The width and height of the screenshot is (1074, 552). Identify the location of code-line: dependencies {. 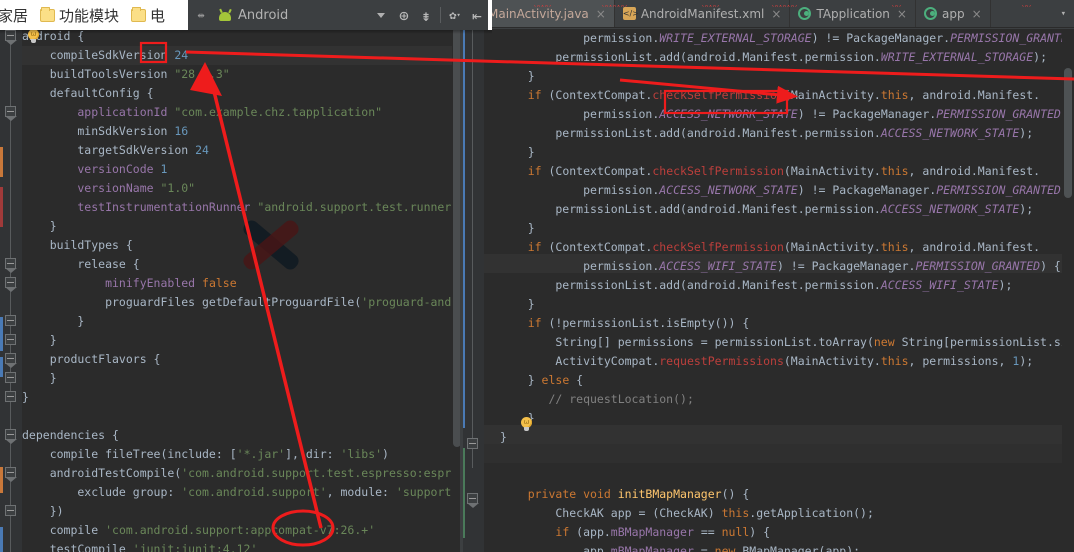
(242, 435).